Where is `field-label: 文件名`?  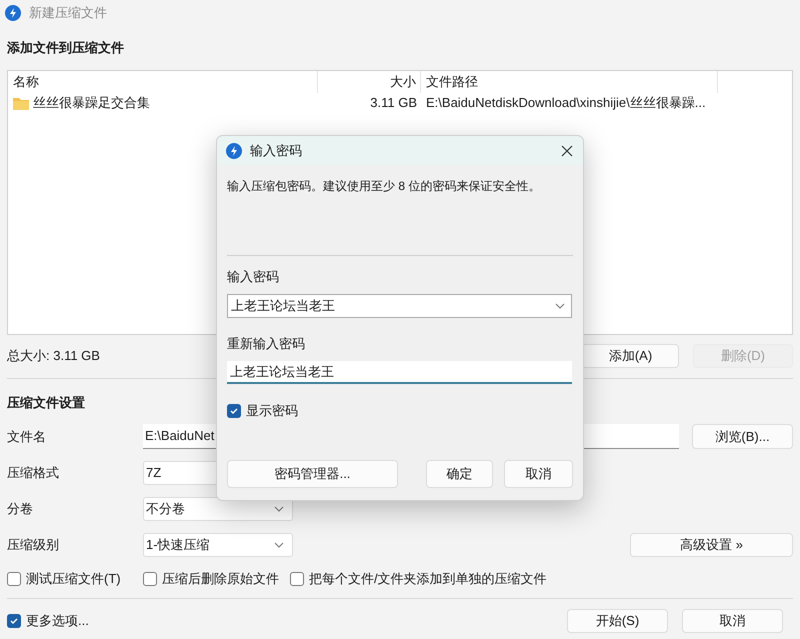
field-label: 文件名 is located at coordinates (27, 437).